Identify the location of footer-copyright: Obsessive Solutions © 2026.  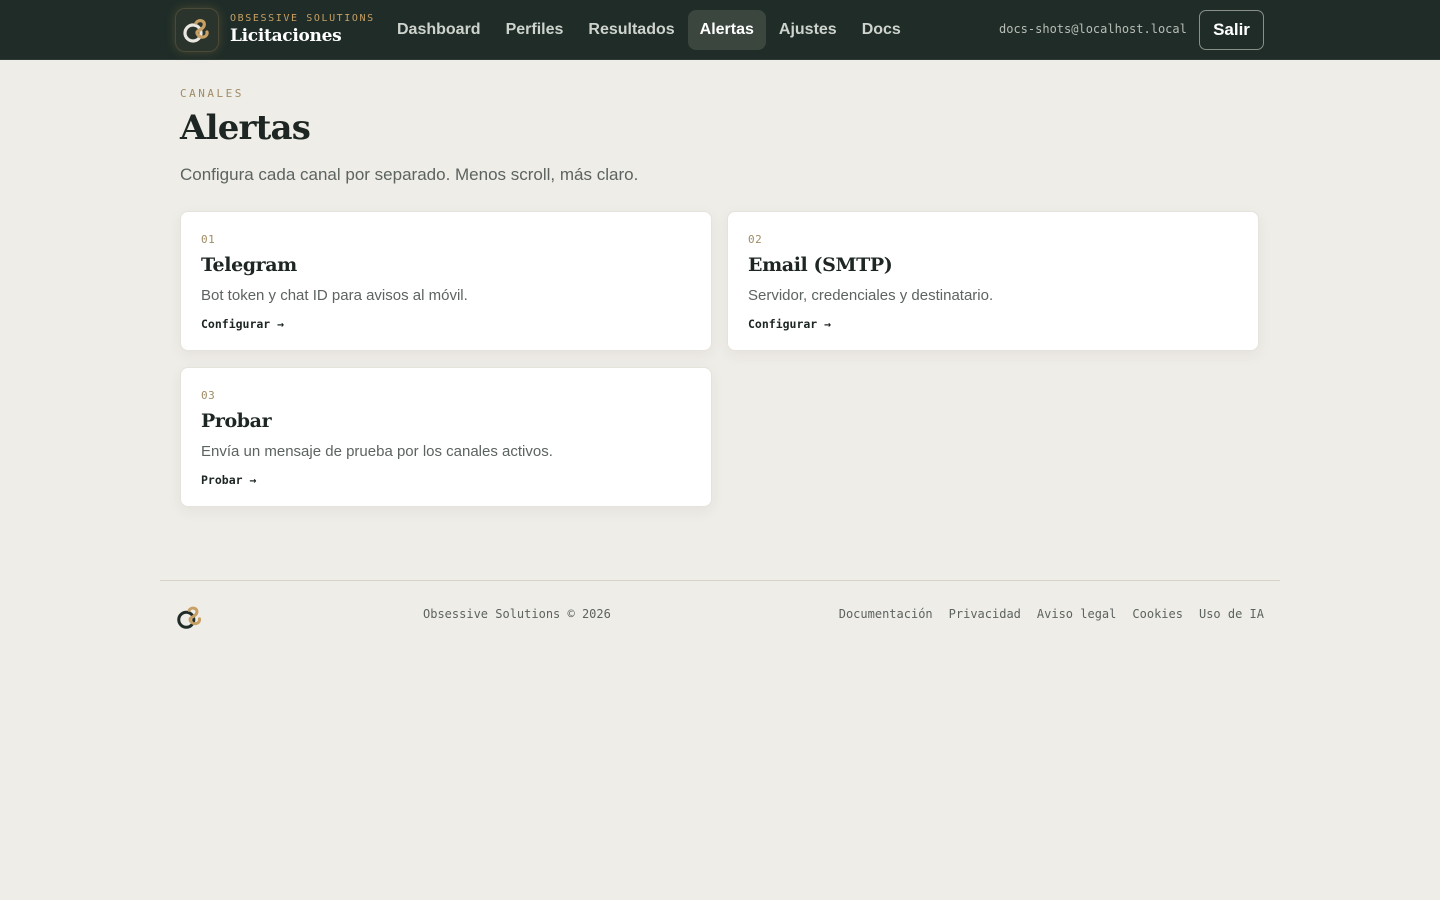
(517, 614).